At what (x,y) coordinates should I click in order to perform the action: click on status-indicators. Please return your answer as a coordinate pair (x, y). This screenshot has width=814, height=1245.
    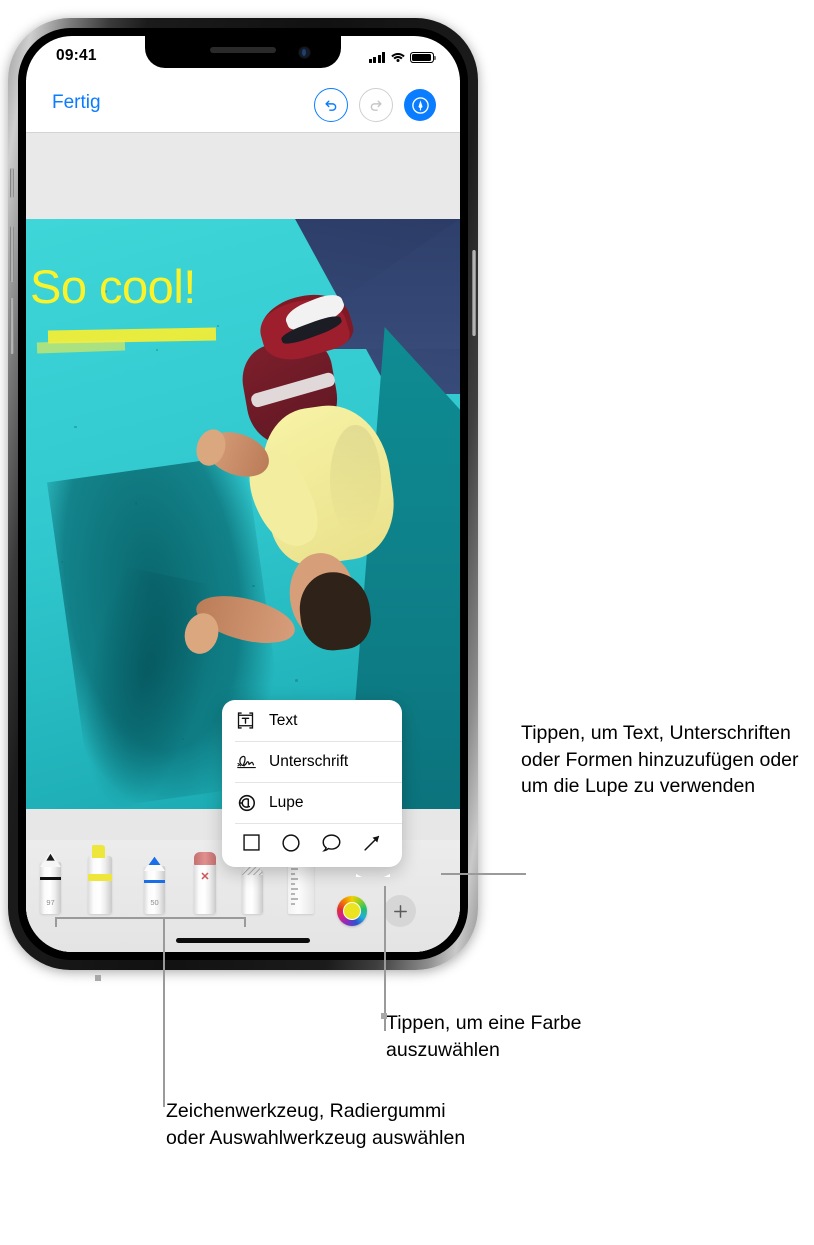
    Looking at the image, I should click on (402, 56).